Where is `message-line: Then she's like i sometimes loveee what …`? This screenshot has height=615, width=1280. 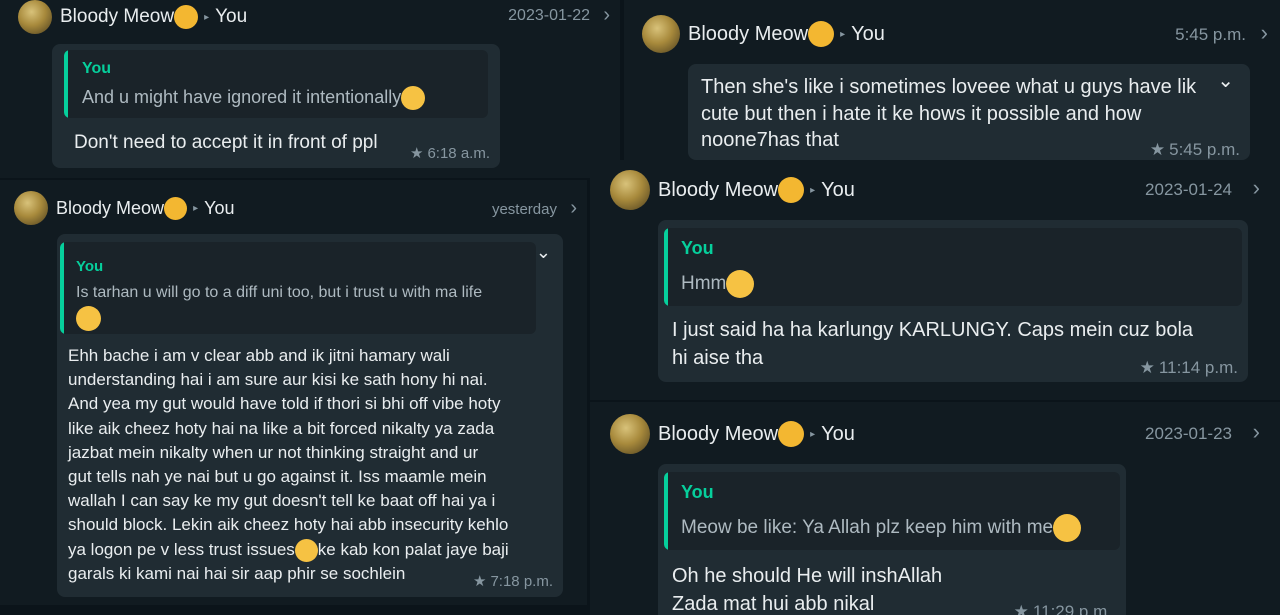 message-line: Then she's like i sometimes loveee what … is located at coordinates (949, 87).